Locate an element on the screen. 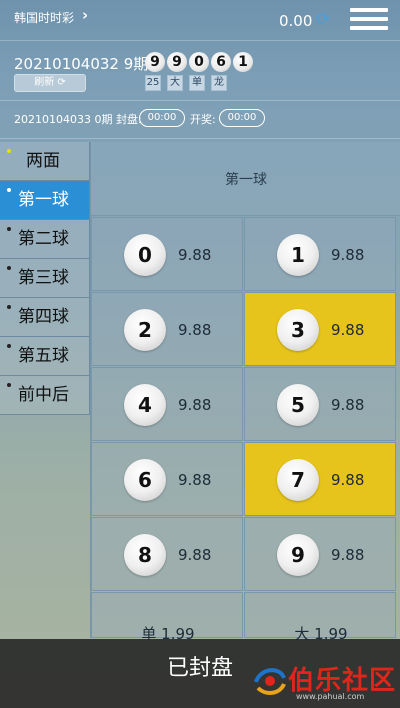  sidebar-item-front-middle-back: 前中后 is located at coordinates (45, 395).